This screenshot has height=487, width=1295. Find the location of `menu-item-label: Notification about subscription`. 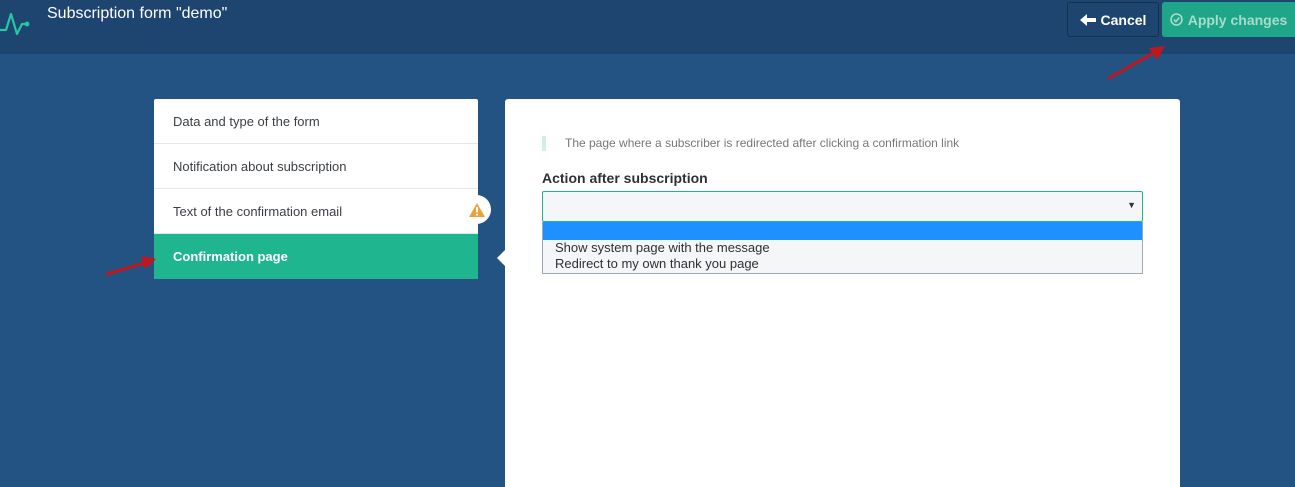

menu-item-label: Notification about subscription is located at coordinates (260, 166).